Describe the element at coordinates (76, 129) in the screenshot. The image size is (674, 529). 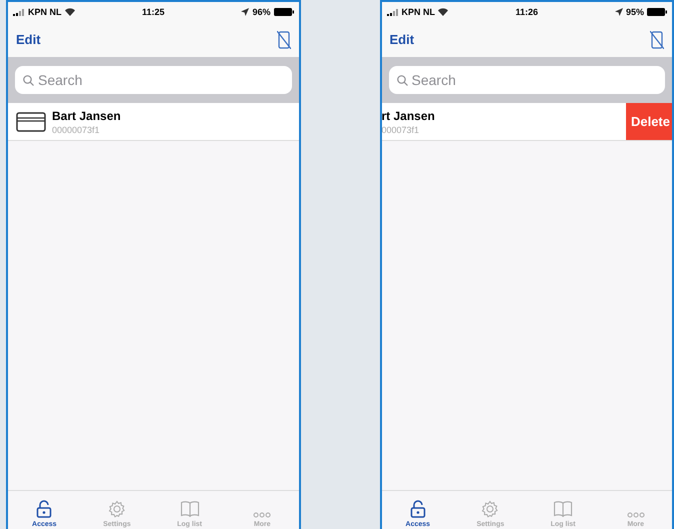
I see `contact-id: 00000073f1` at that location.